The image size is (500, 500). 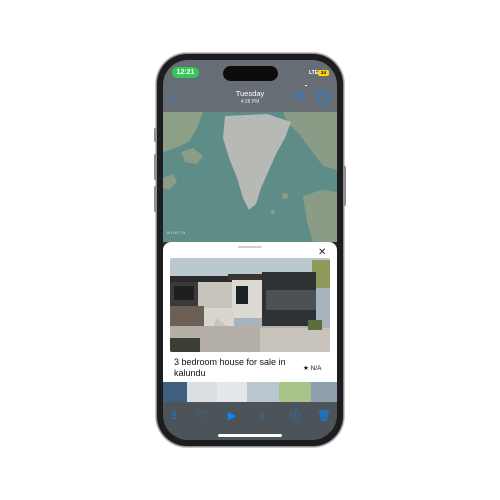 What do you see at coordinates (232, 416) in the screenshot?
I see `play-icon: ▶` at bounding box center [232, 416].